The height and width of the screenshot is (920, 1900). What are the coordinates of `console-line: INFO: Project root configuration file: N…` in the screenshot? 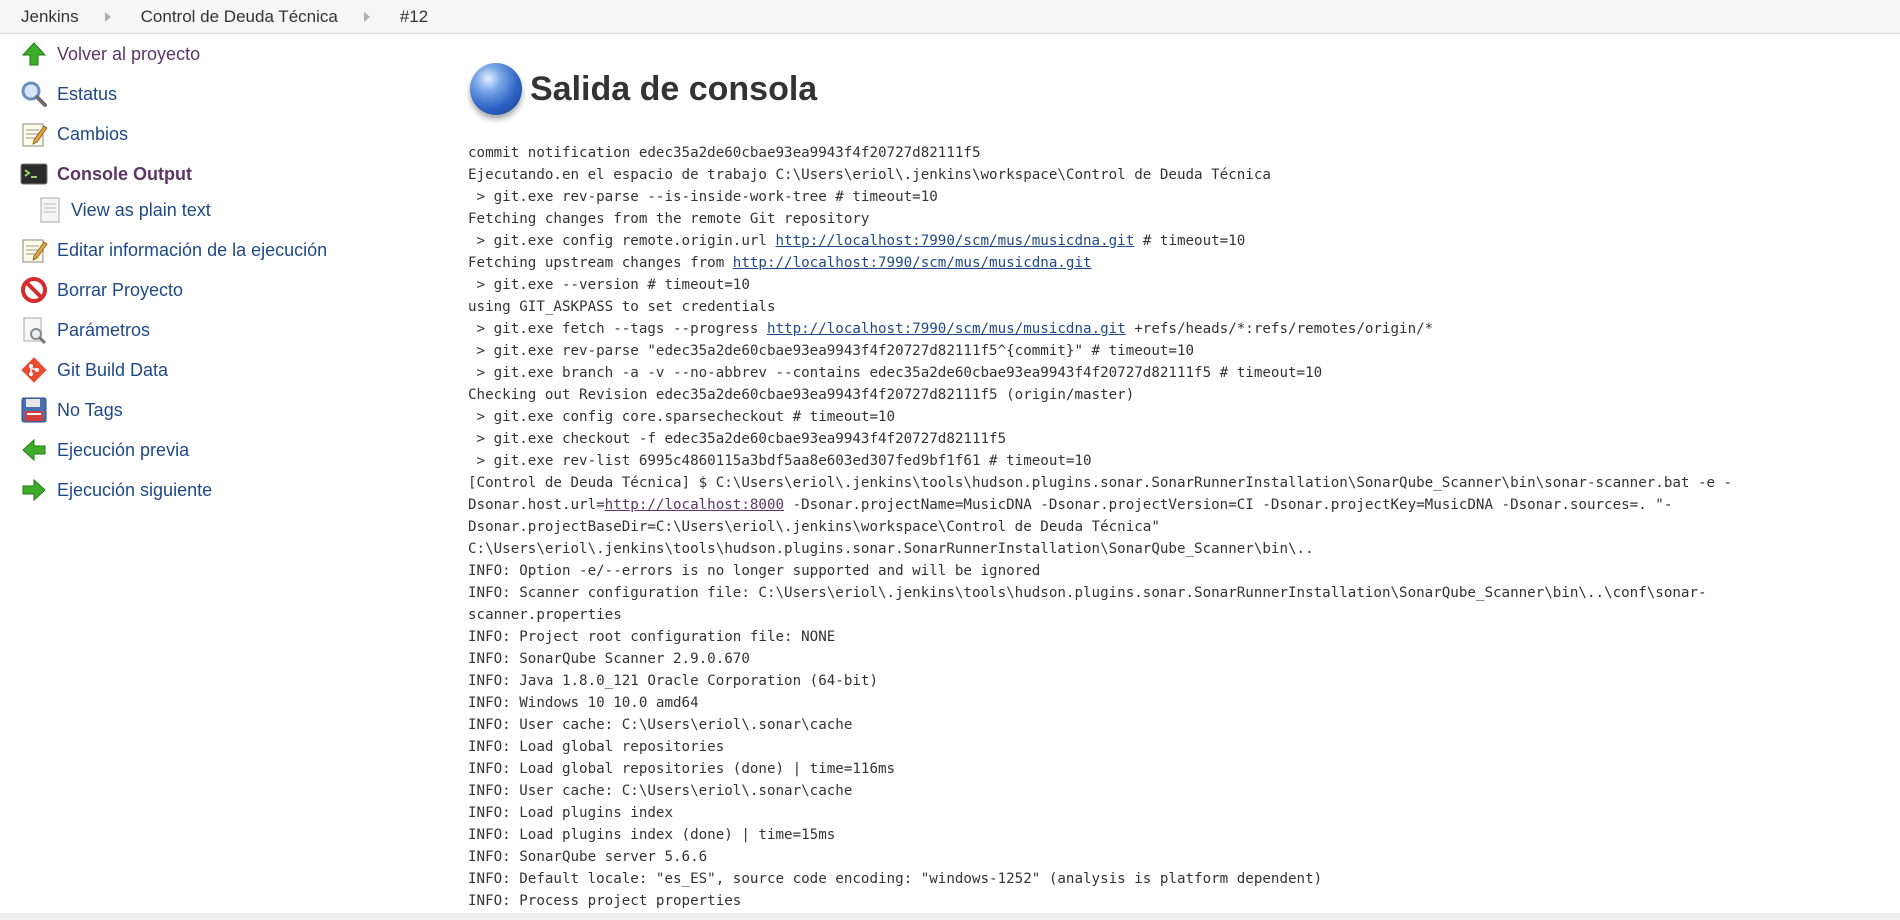 It's located at (1133, 637).